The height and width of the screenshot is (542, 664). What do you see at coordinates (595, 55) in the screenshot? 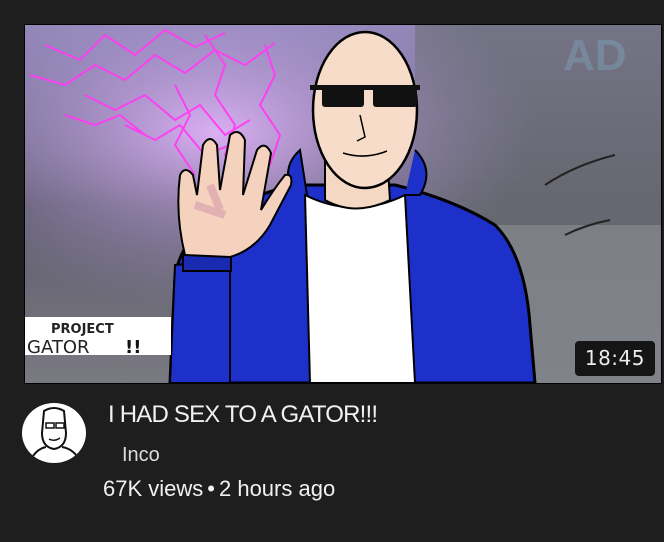
I see `bg-text: AD` at bounding box center [595, 55].